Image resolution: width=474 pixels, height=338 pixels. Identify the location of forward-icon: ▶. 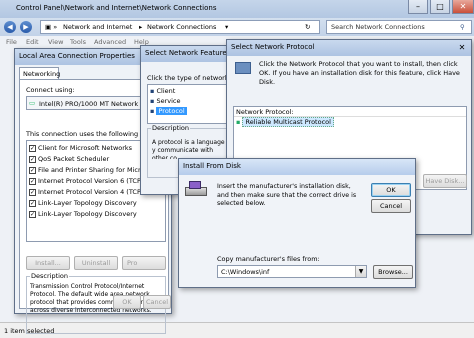
(26, 27).